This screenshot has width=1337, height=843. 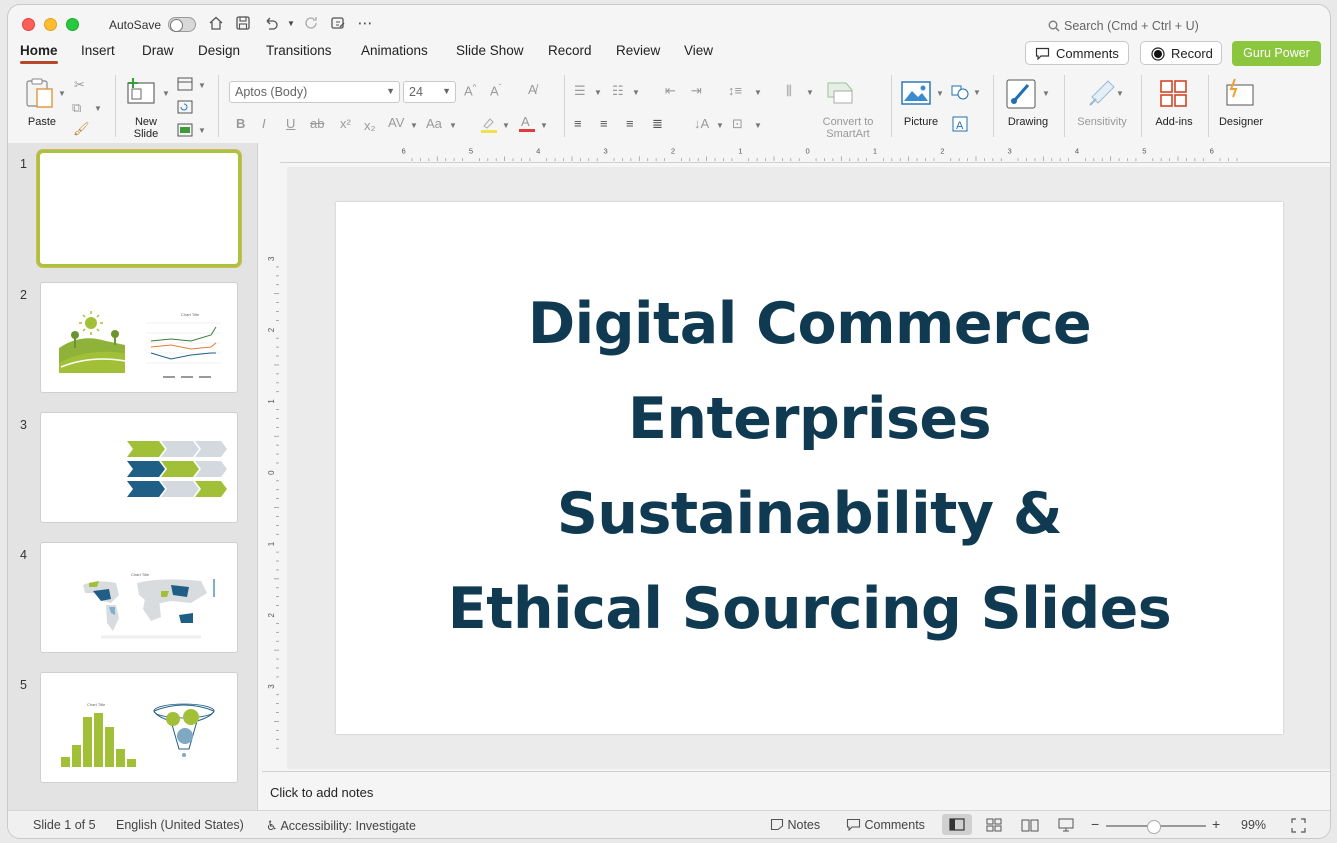 I want to click on change-case-chevron-icon: ▼, so click(x=453, y=125).